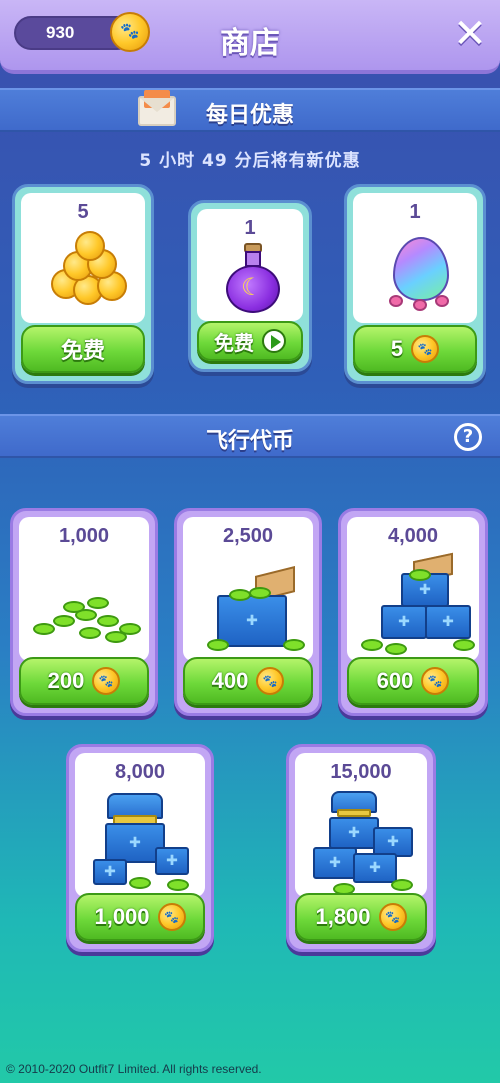 This screenshot has height=1083, width=500. I want to click on token-box-art: ✚, so click(256, 610).